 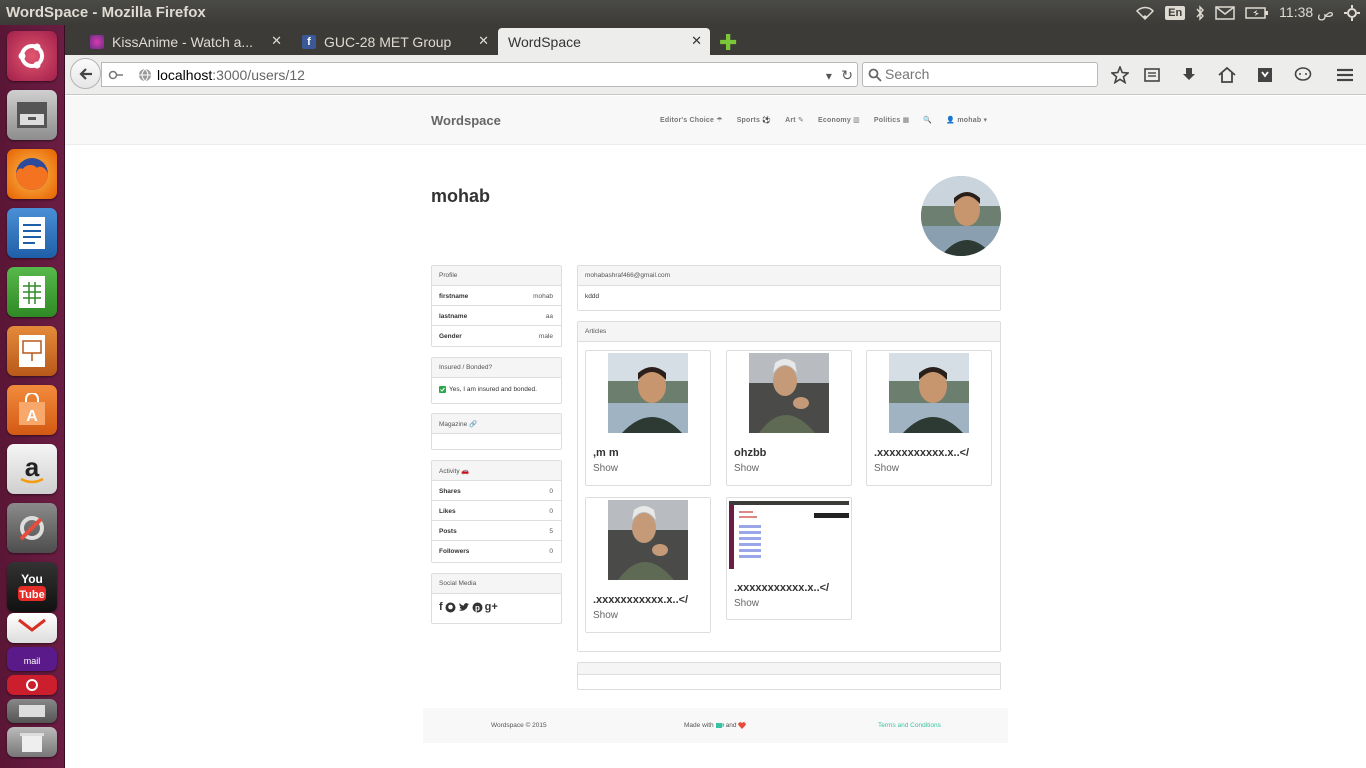 What do you see at coordinates (479, 74) in the screenshot?
I see `url-bar: localhost:3000/users/12 ▾ ↻` at bounding box center [479, 74].